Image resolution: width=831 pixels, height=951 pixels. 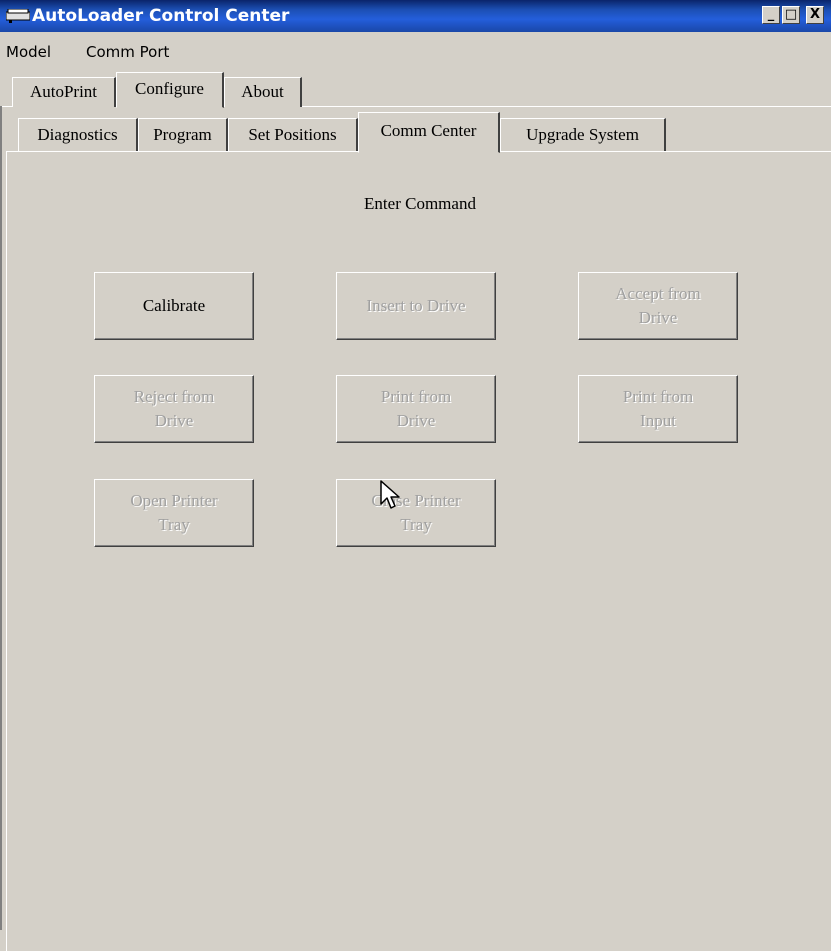 I want to click on enter-command-heading: Enter Command, so click(x=420, y=203).